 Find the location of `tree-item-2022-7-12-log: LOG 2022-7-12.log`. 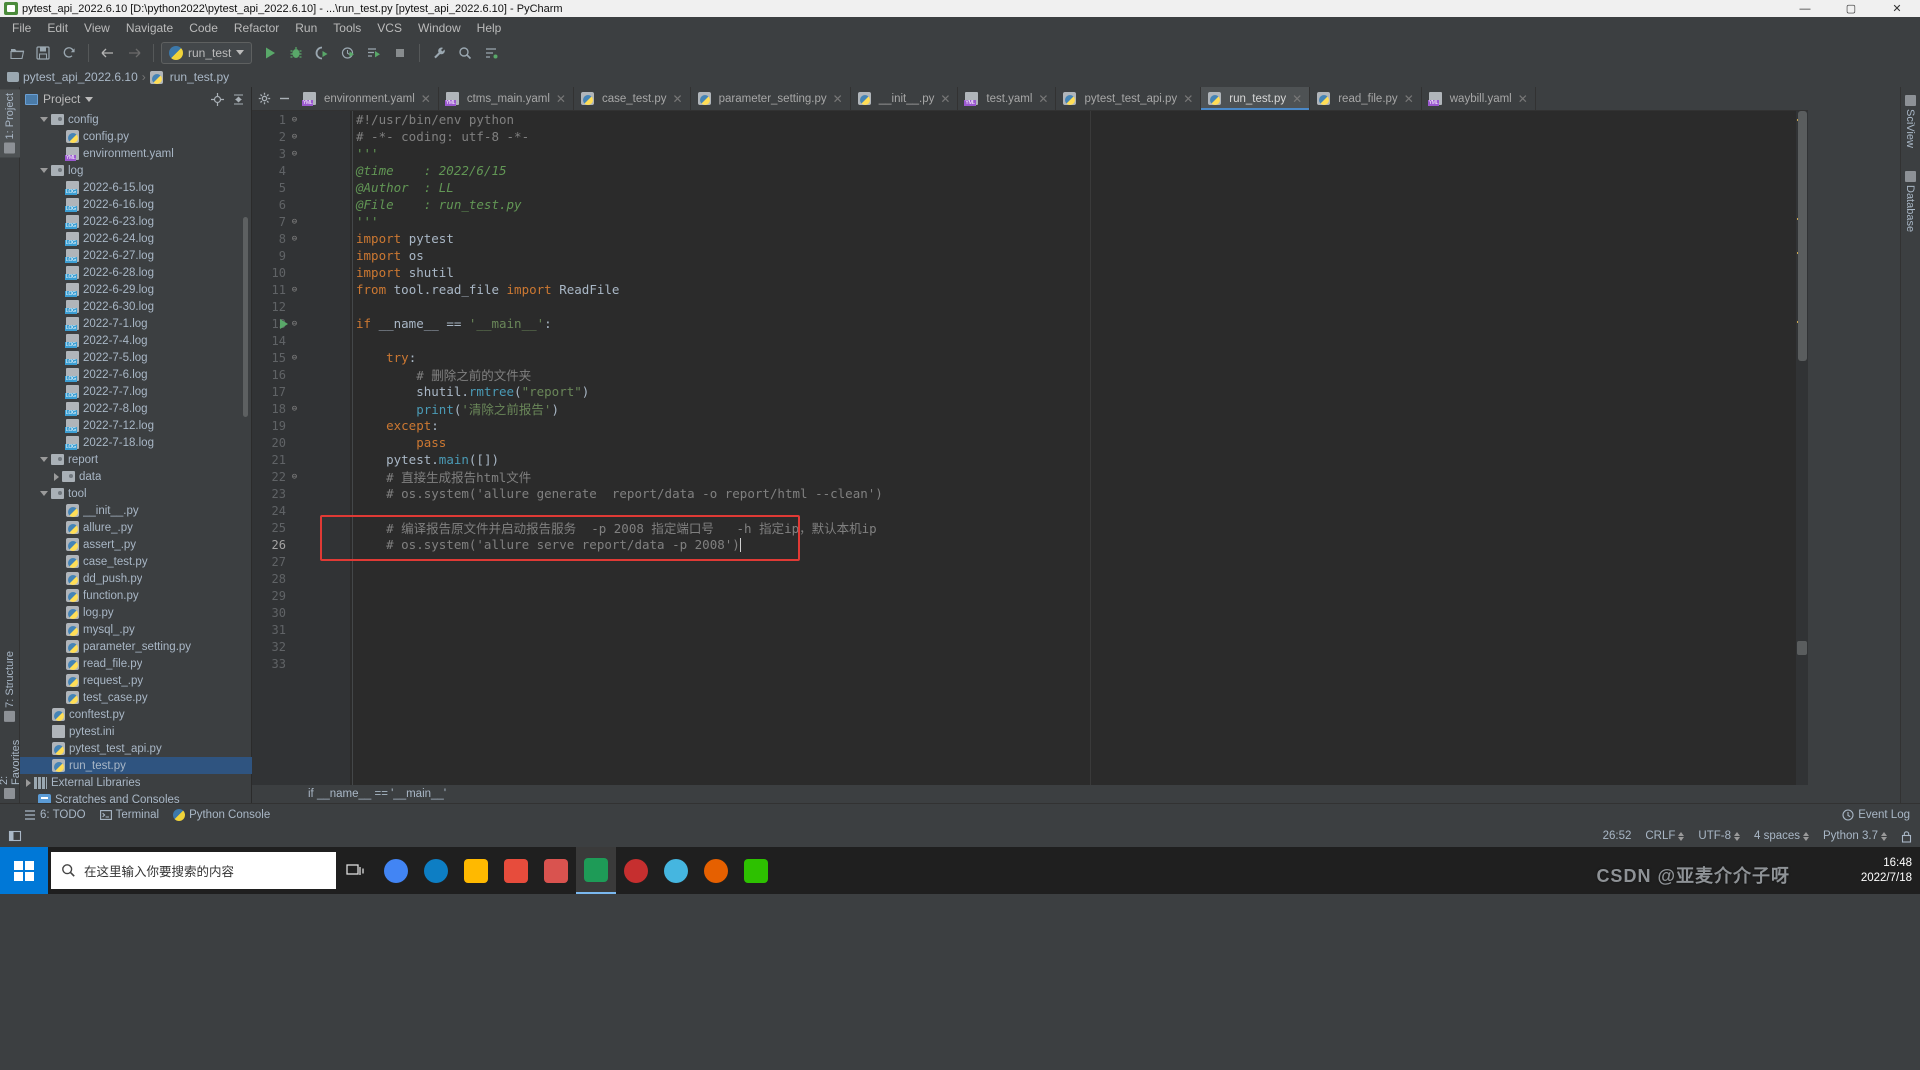

tree-item-2022-7-12-log: LOG 2022-7-12.log is located at coordinates (136, 425).